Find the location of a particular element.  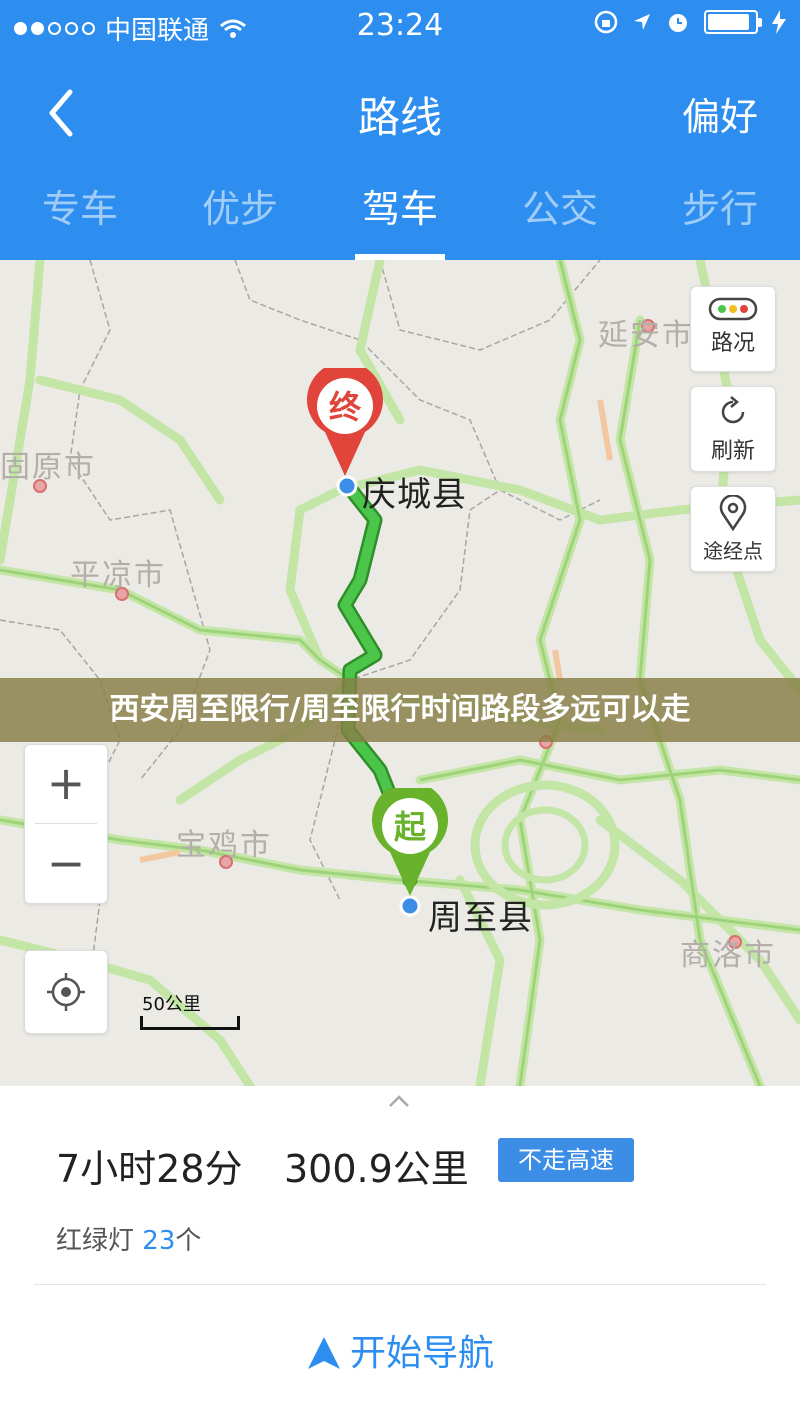

navigation-arrow-icon is located at coordinates (323, 1353).